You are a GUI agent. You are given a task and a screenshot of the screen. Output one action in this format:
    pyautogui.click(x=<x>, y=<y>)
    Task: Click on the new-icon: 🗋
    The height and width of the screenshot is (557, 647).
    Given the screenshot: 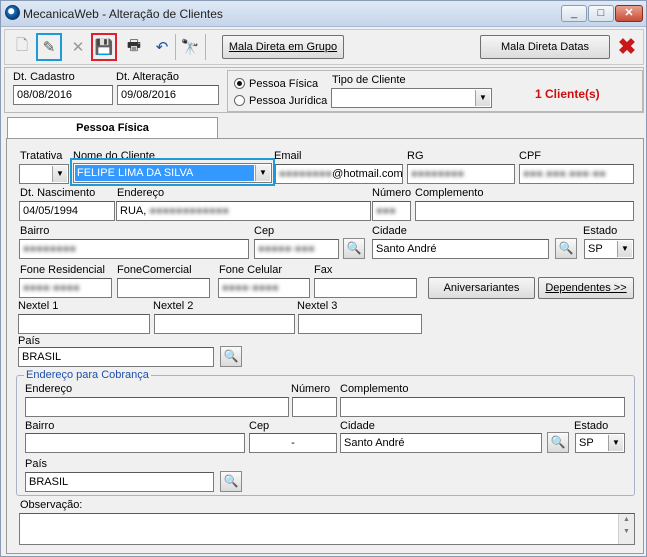 What is the action you would take?
    pyautogui.click(x=22, y=47)
    